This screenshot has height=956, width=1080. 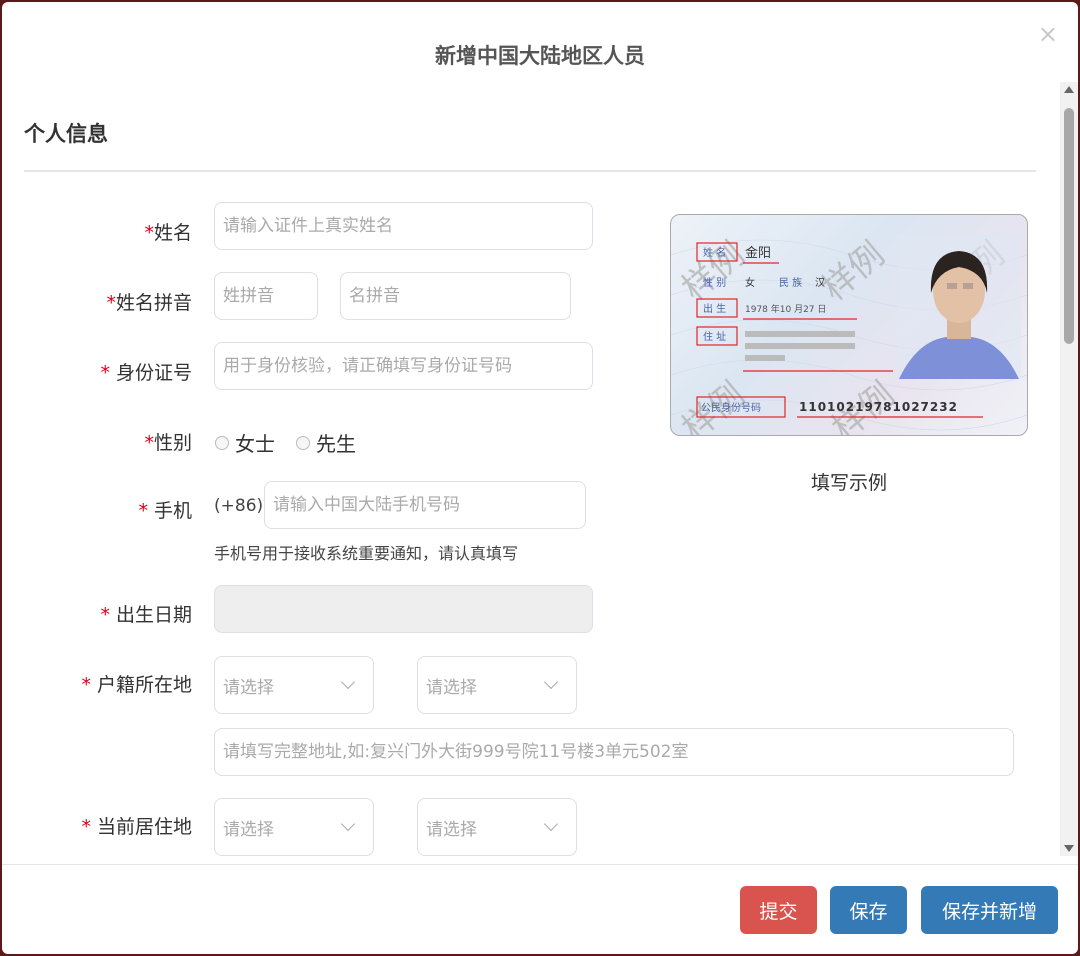 What do you see at coordinates (266, 296) in the screenshot?
I see `surname-pinyin-input` at bounding box center [266, 296].